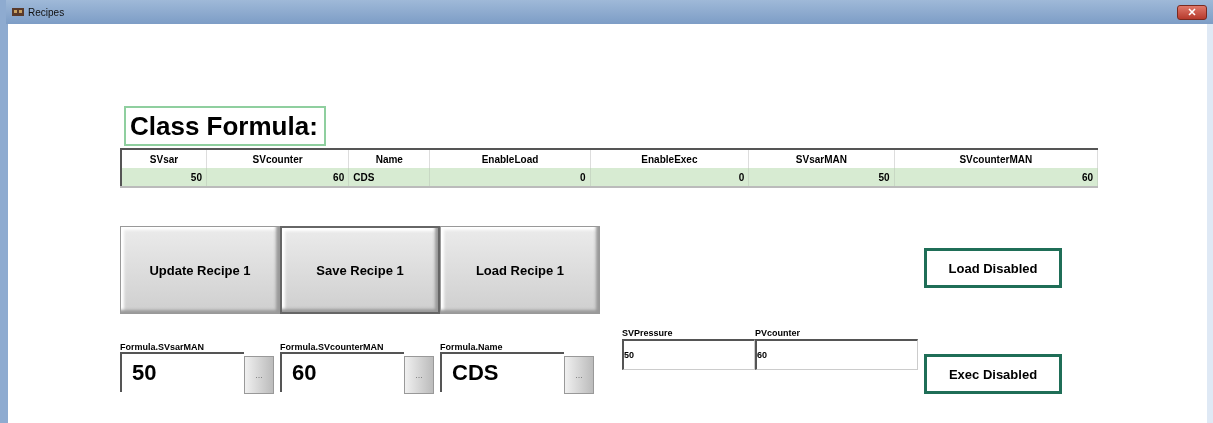 The width and height of the screenshot is (1213, 423). What do you see at coordinates (46, 12) in the screenshot?
I see `window-title: Recipes` at bounding box center [46, 12].